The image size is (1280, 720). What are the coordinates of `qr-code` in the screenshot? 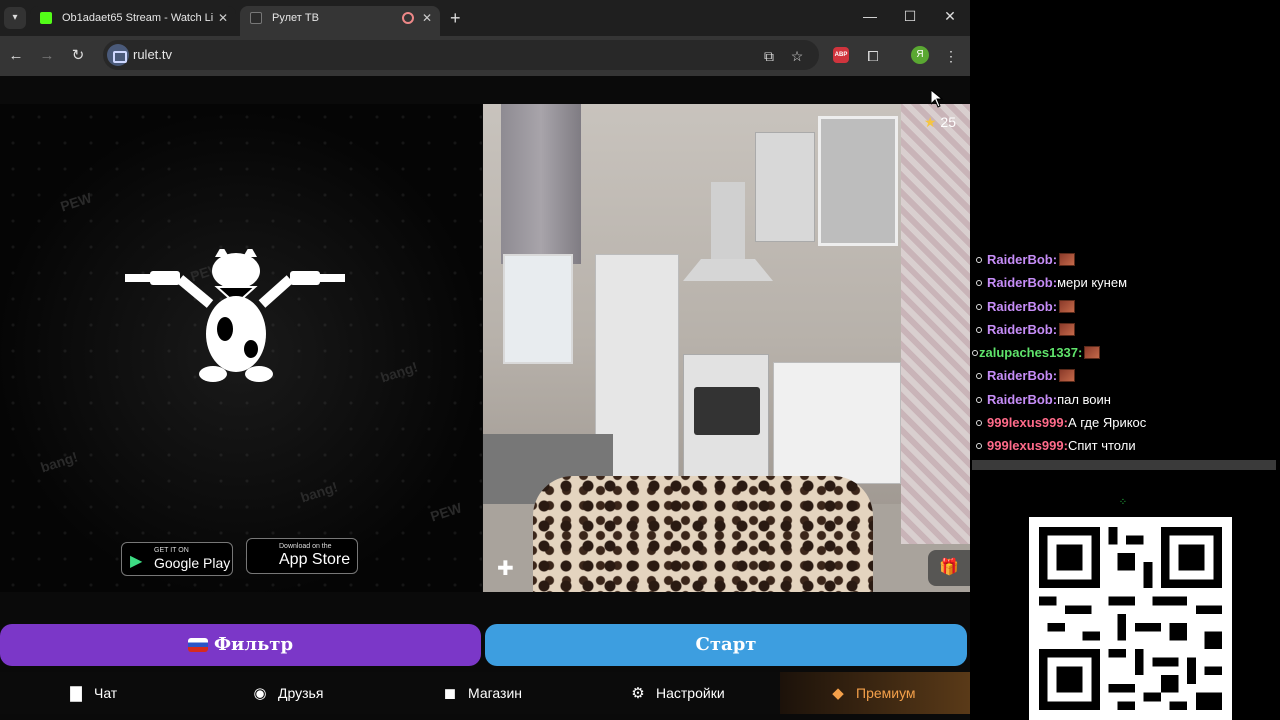 It's located at (1130, 618).